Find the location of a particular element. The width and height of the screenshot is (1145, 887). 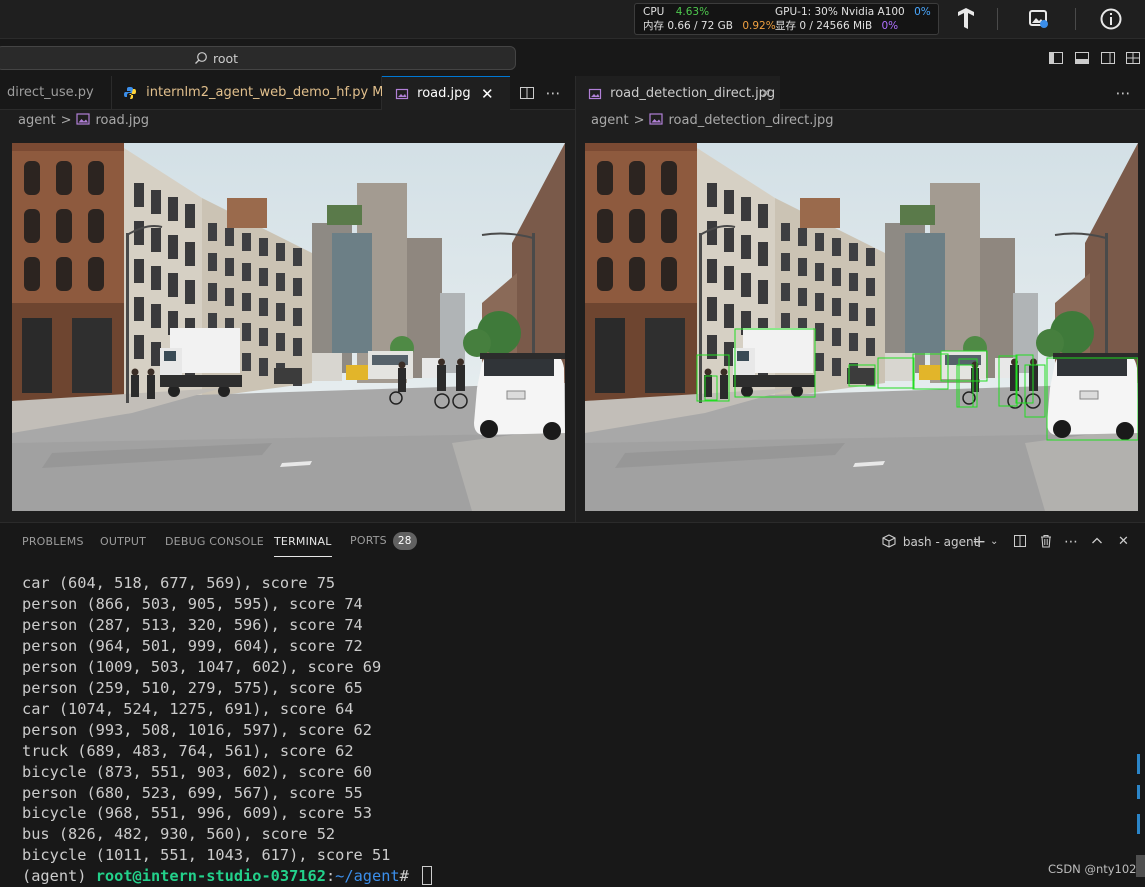

tab-road-detection: road_detection_direct.jpg ✕ is located at coordinates (678, 93).